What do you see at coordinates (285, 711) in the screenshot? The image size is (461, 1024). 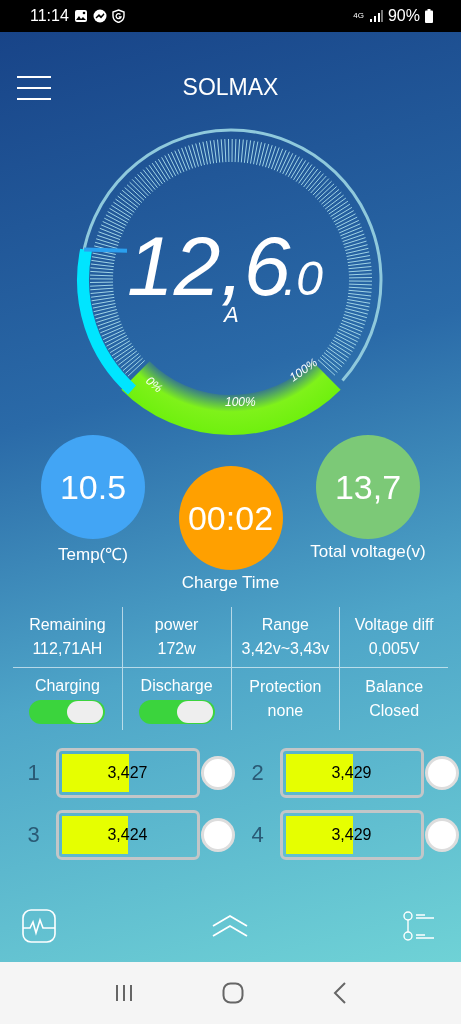 I see `stat-value: none` at bounding box center [285, 711].